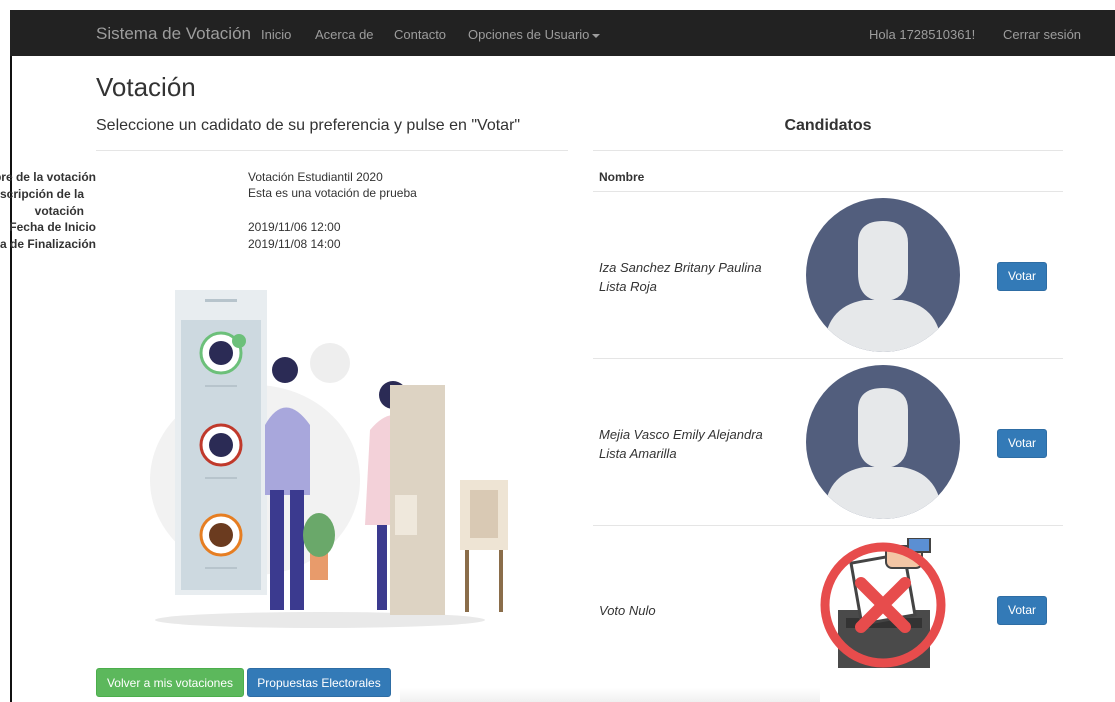  I want to click on candidate-name-cell: Iza Sanchez Britany Paulina Lista Roja, so click(680, 277).